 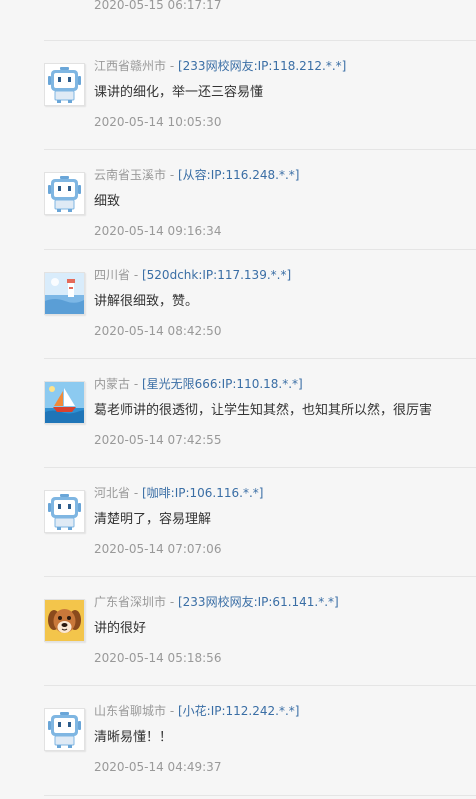 What do you see at coordinates (120, 628) in the screenshot?
I see `comment-text: 讲的很好` at bounding box center [120, 628].